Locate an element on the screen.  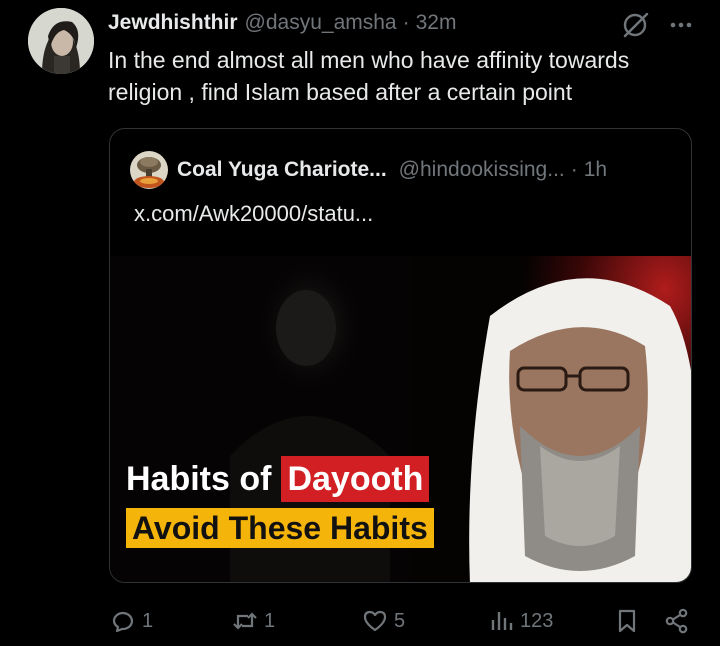
reply-count: 1 is located at coordinates (148, 620).